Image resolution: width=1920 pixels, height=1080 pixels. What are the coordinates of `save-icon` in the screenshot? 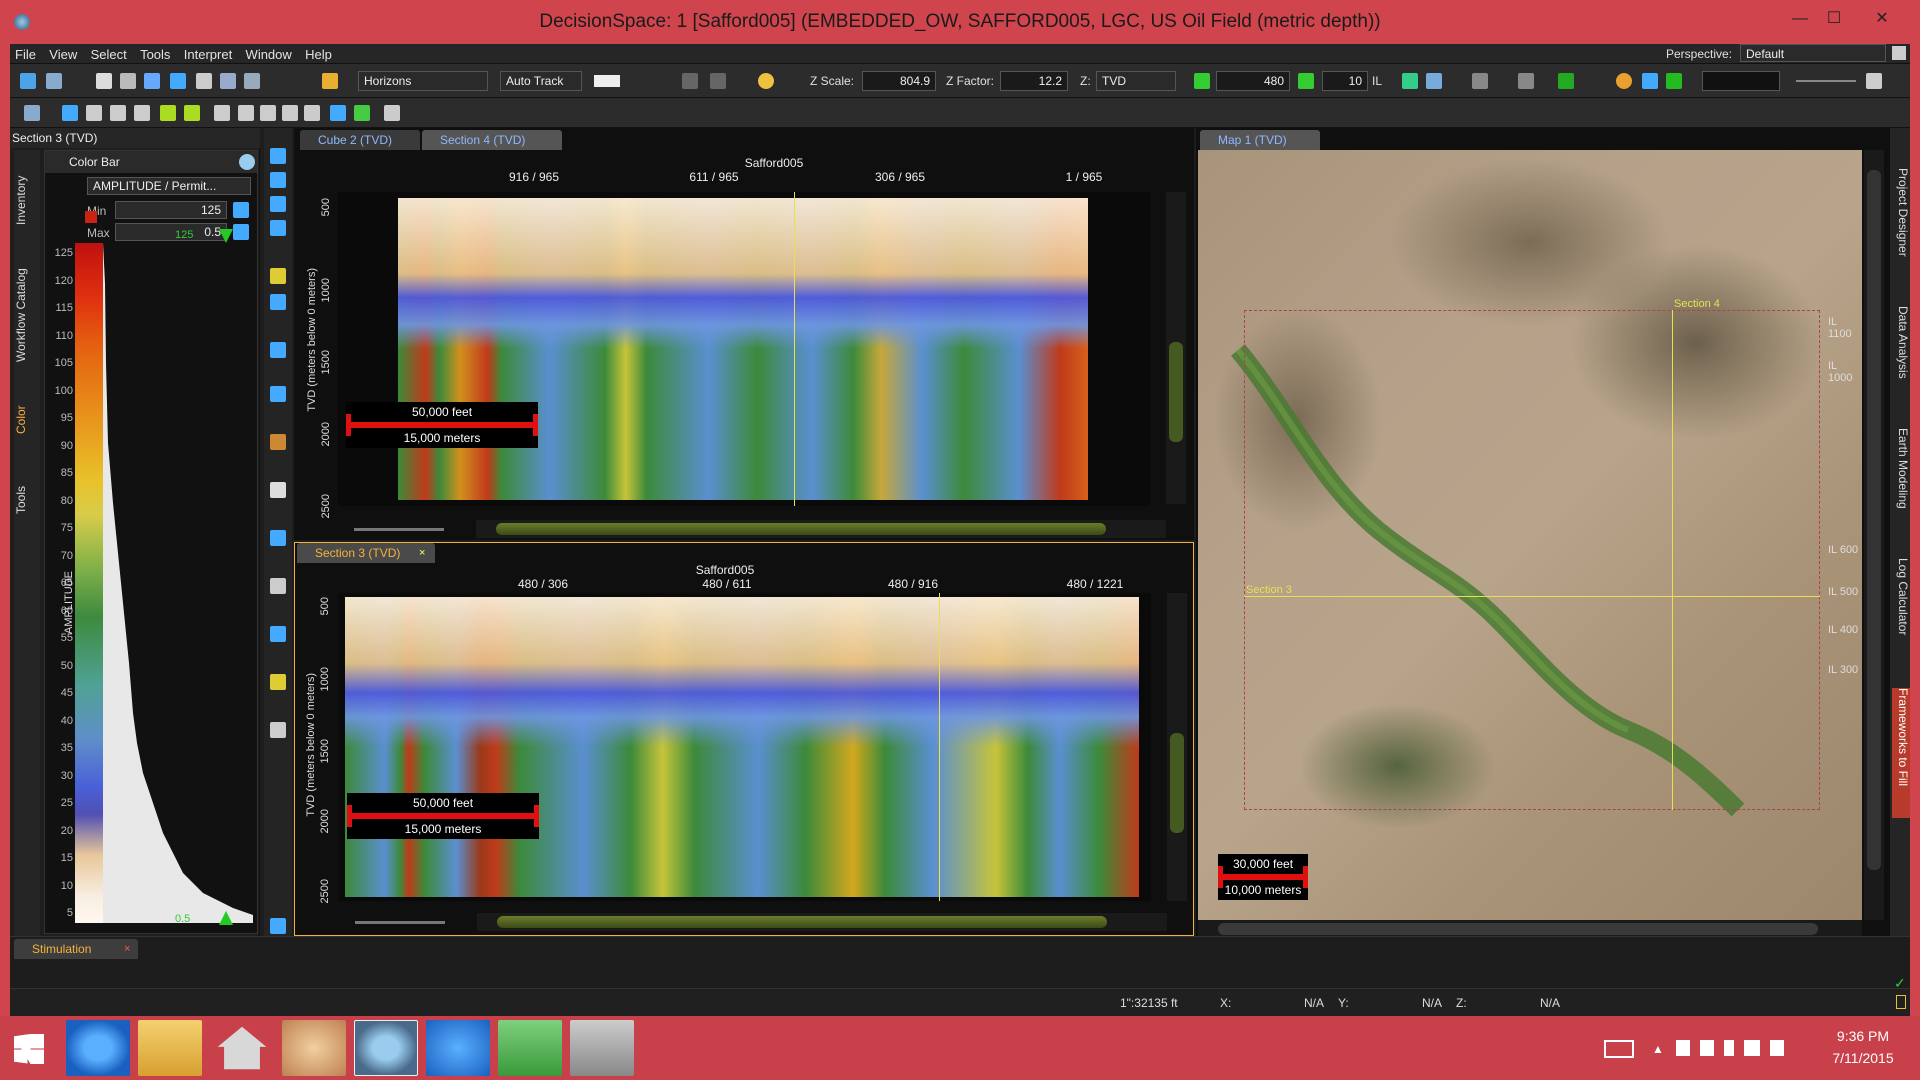 It's located at (104, 81).